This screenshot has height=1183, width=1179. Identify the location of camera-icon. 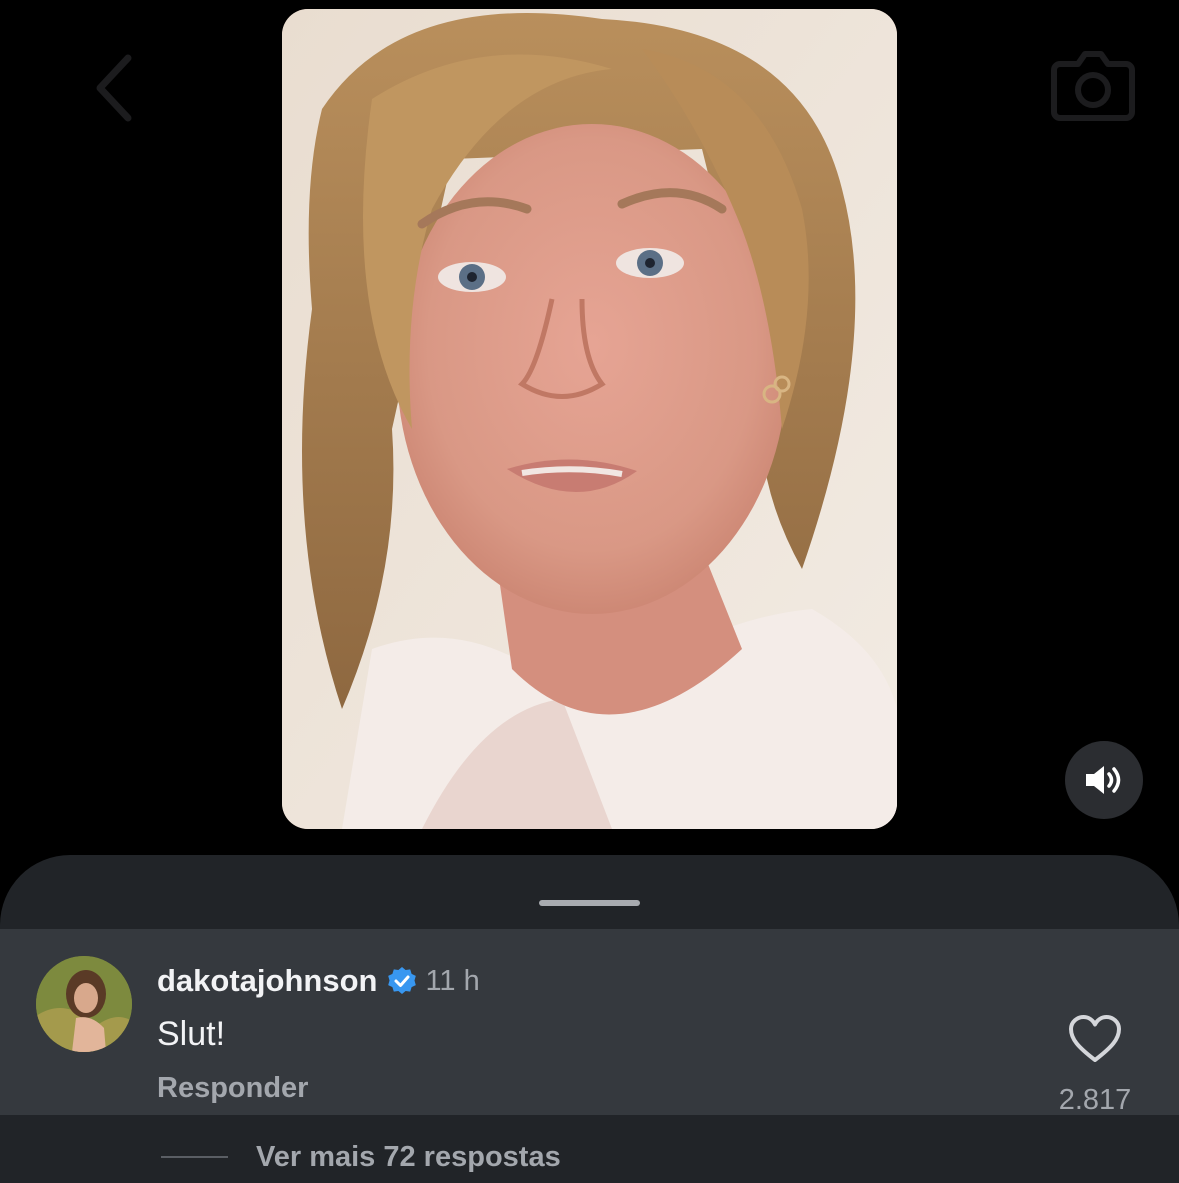
(1093, 86).